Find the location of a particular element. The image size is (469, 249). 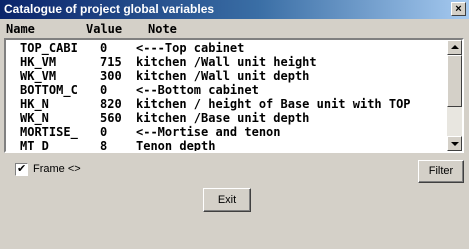

frame-checkbox: ✔ is located at coordinates (21, 169).